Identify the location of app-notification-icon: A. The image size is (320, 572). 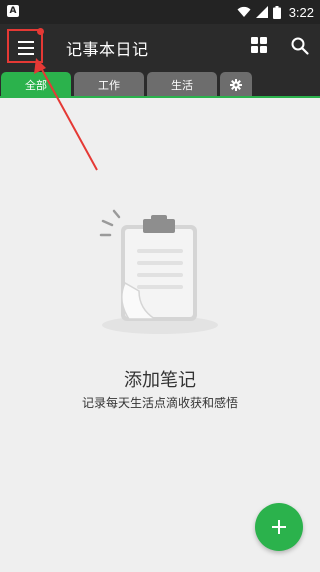
(13, 11).